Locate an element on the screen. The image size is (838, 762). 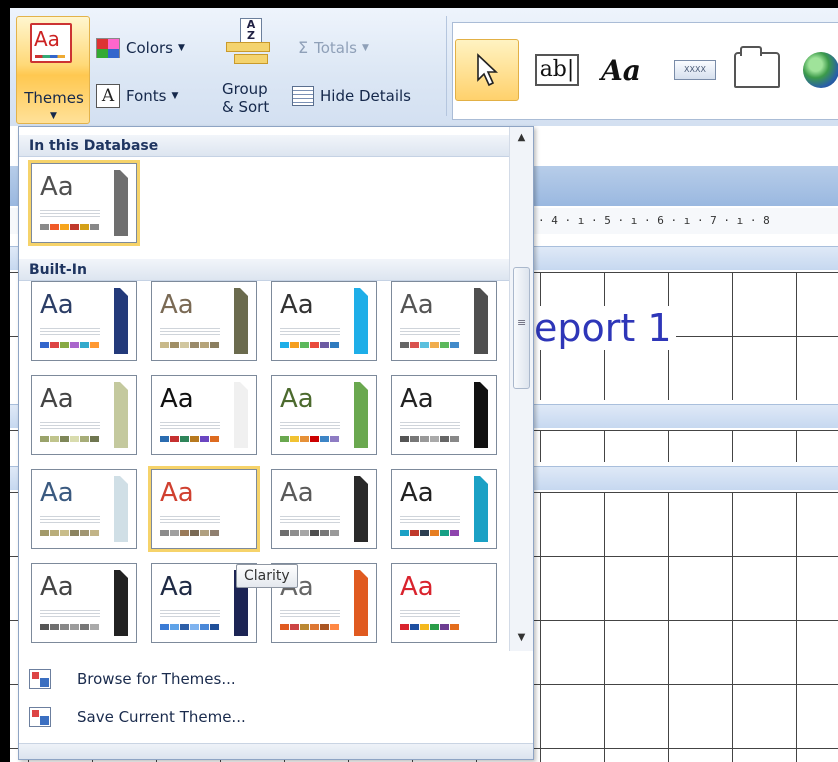
gallery-scrollbar: ▲ ▼ is located at coordinates (521, 389).